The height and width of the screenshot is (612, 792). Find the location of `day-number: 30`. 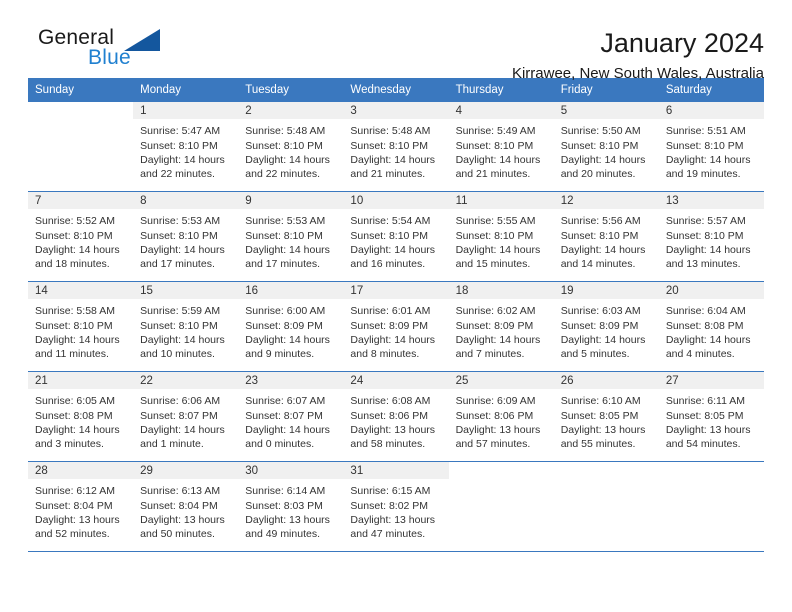

day-number: 30 is located at coordinates (291, 471).